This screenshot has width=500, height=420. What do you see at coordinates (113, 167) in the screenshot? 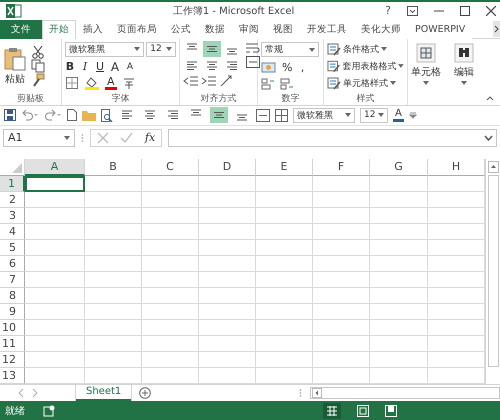
I see `column-header: B` at bounding box center [113, 167].